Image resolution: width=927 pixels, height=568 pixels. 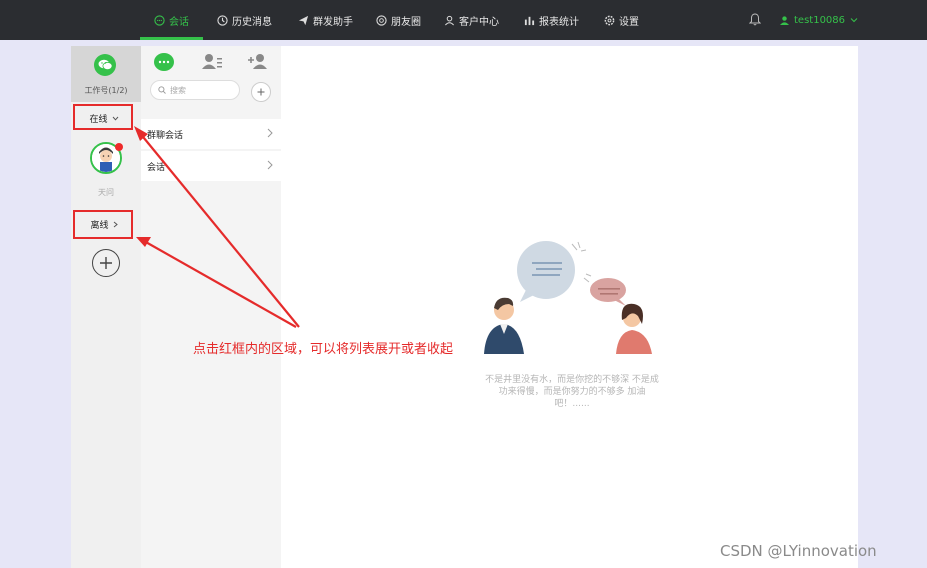 What do you see at coordinates (609, 20) in the screenshot?
I see `gear-icon` at bounding box center [609, 20].